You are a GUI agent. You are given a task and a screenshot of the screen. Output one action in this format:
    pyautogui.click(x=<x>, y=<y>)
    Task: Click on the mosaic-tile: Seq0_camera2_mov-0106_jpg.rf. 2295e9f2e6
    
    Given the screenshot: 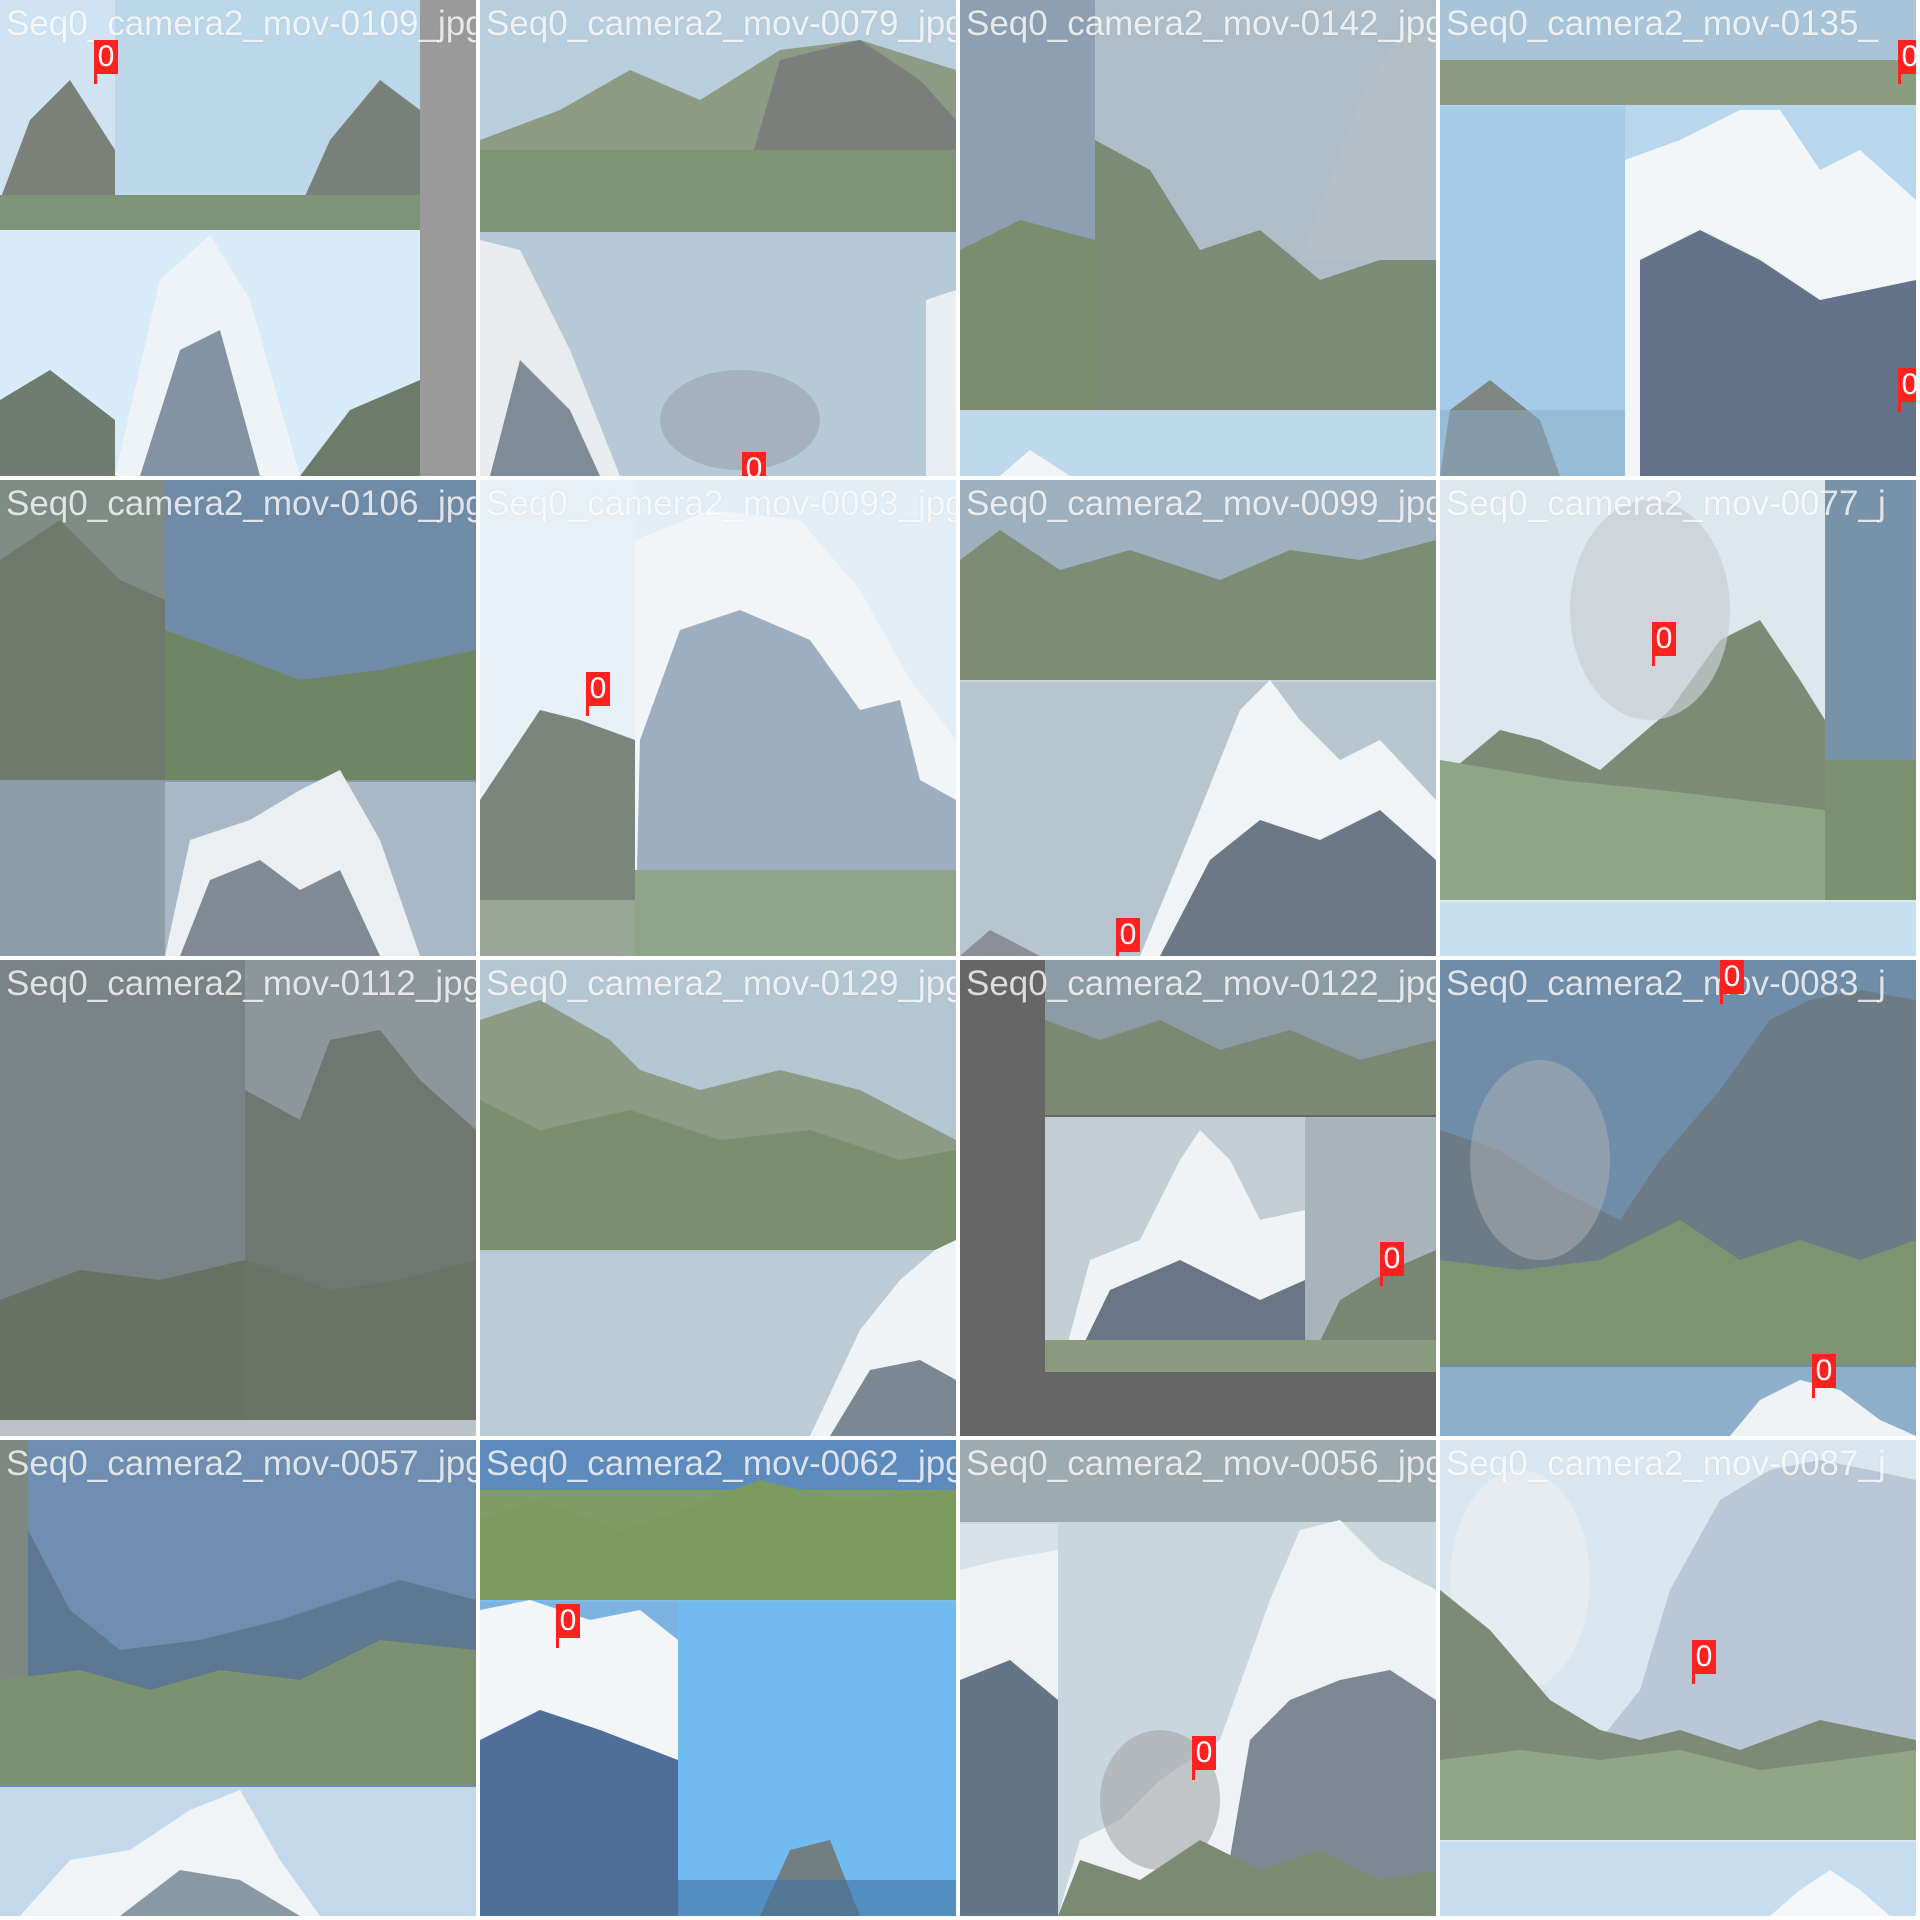 What is the action you would take?
    pyautogui.click(x=239, y=718)
    